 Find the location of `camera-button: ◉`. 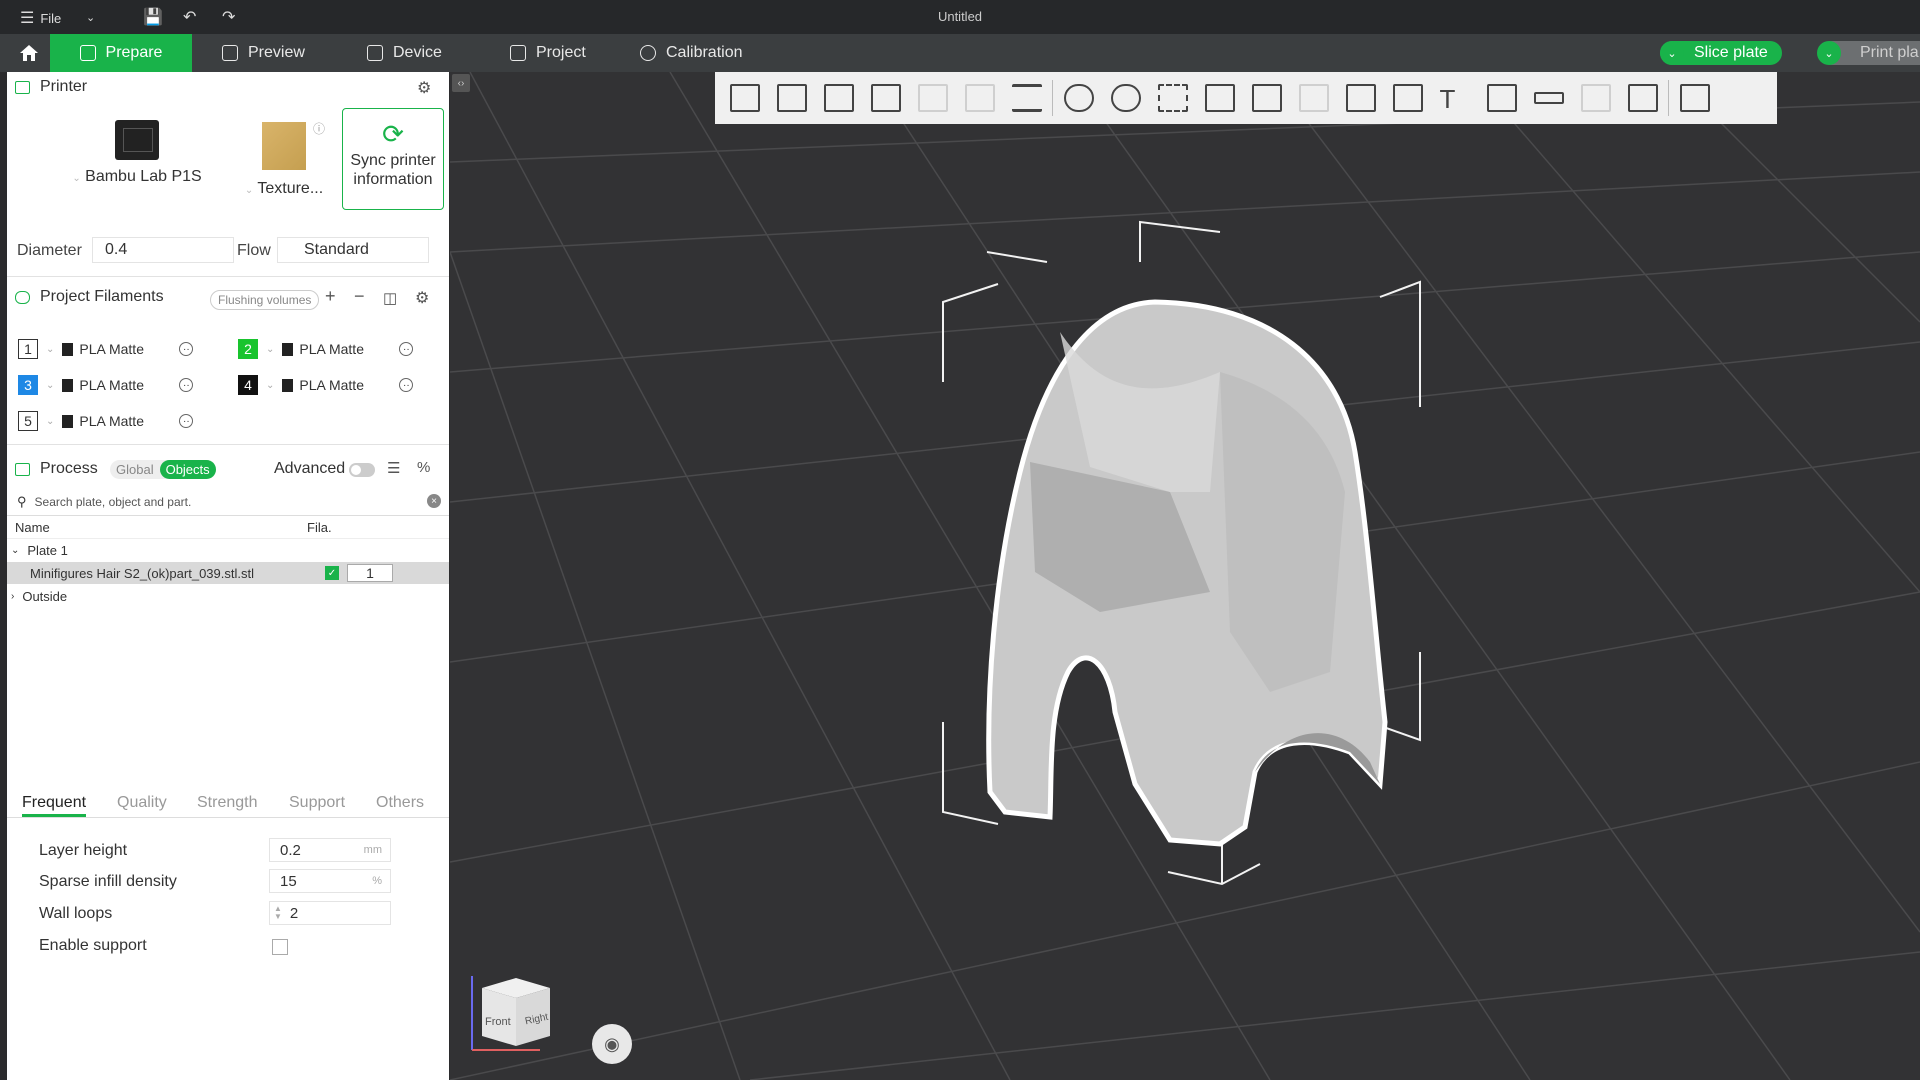

camera-button: ◉ is located at coordinates (612, 1044).